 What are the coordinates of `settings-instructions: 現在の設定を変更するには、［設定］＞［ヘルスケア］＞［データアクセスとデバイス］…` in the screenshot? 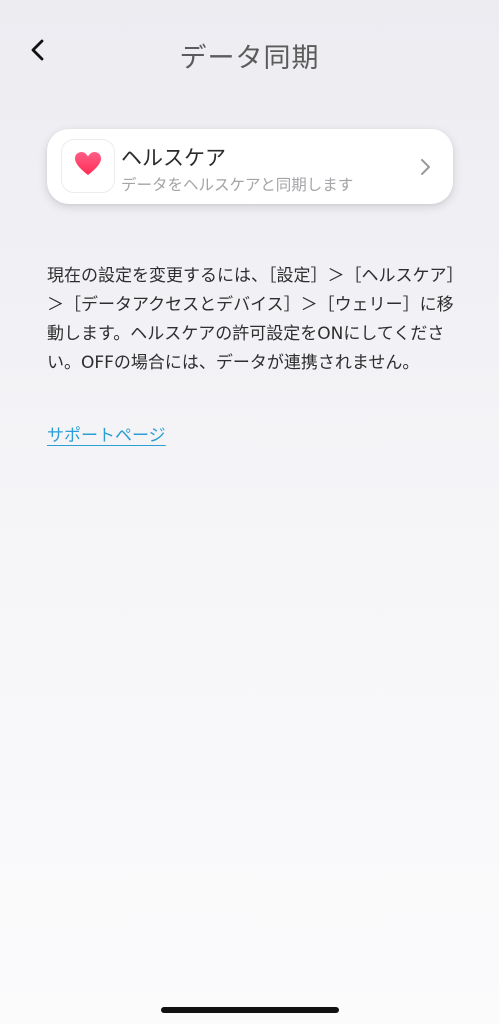 It's located at (251, 319).